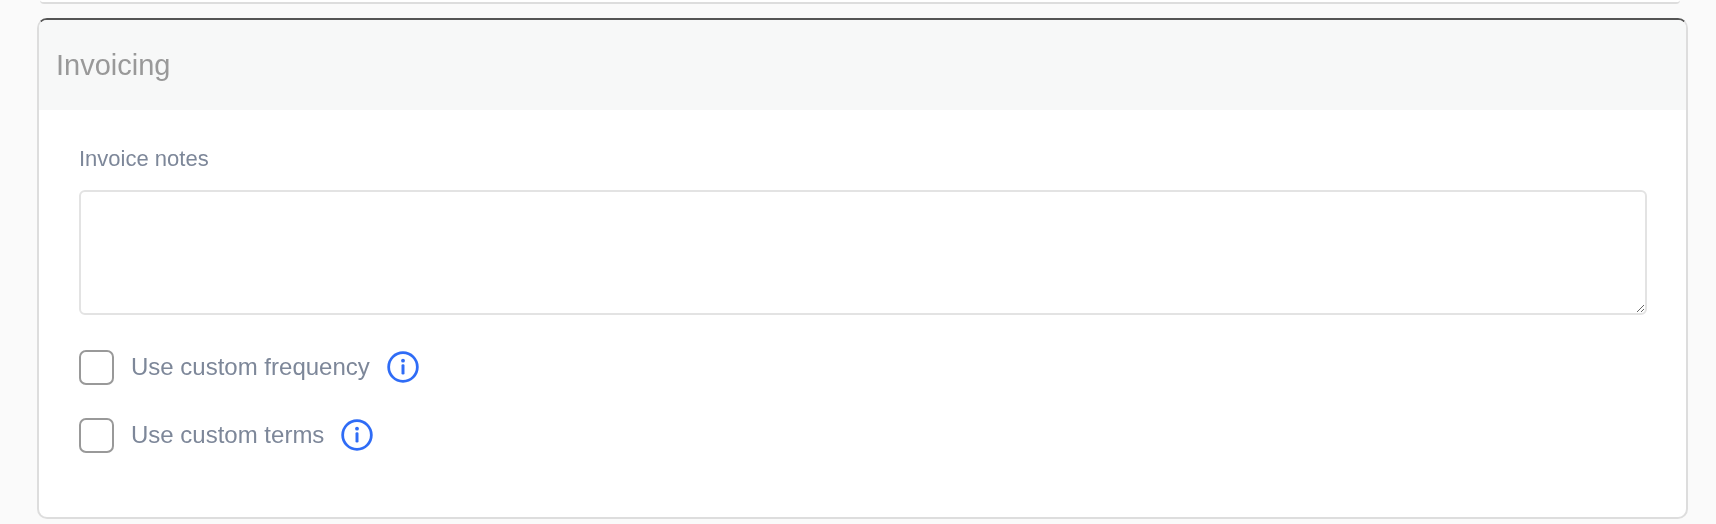 Image resolution: width=1716 pixels, height=524 pixels. Describe the element at coordinates (113, 65) in the screenshot. I see `section-title: Invoicing` at that location.